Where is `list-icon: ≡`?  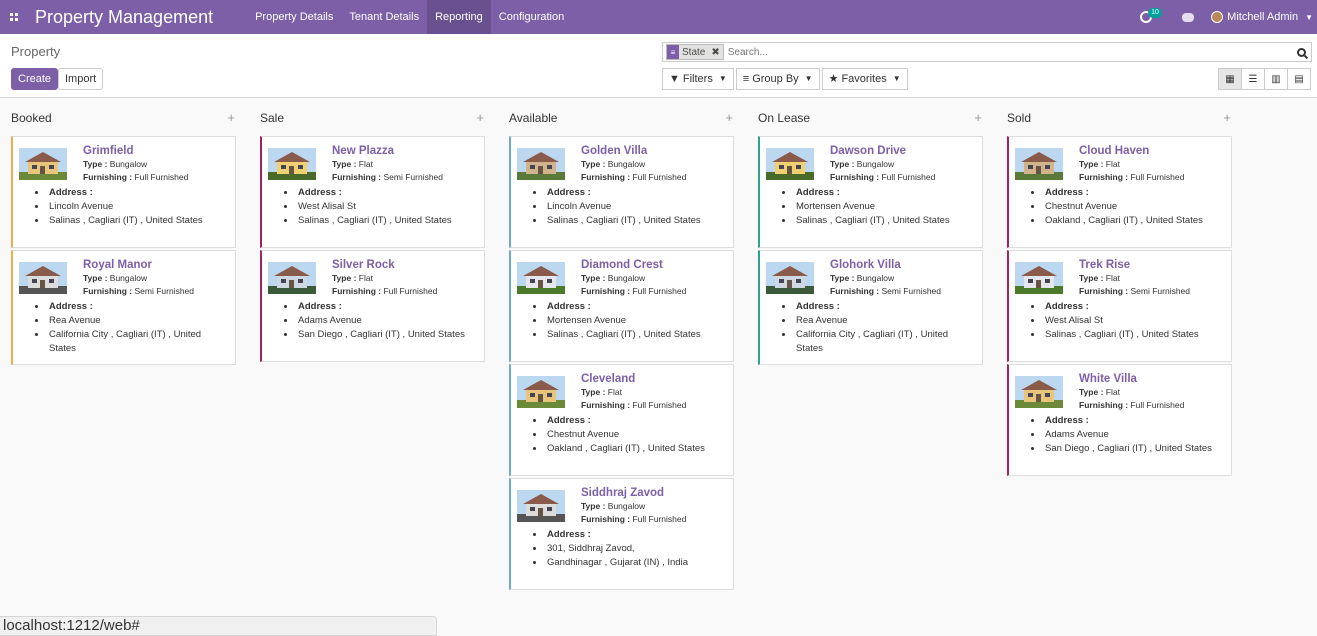
list-icon: ≡ is located at coordinates (746, 79).